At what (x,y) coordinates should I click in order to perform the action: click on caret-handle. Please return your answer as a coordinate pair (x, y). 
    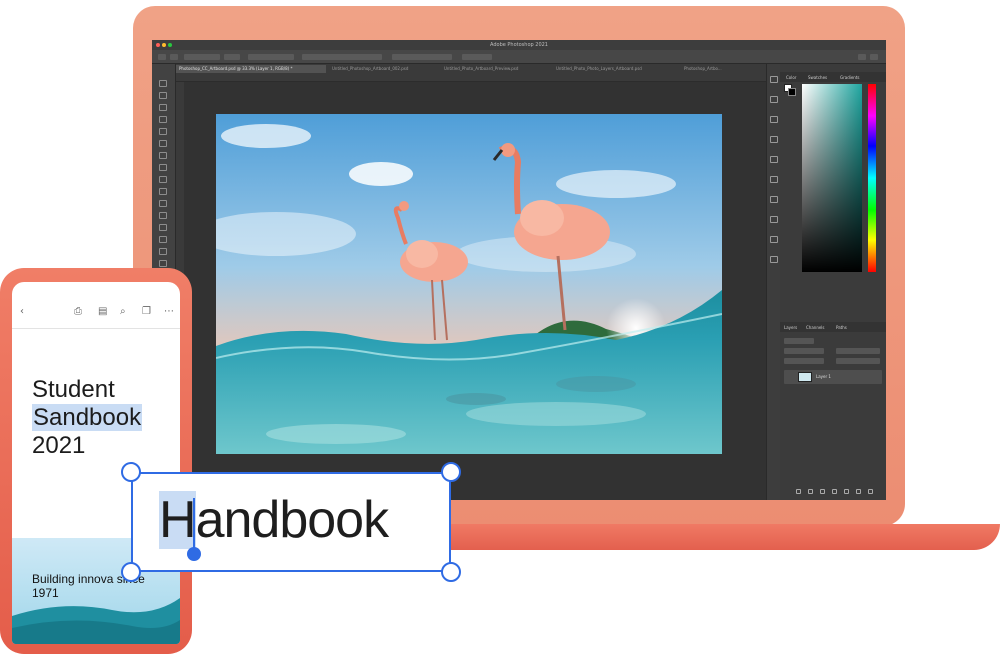
    Looking at the image, I should click on (194, 554).